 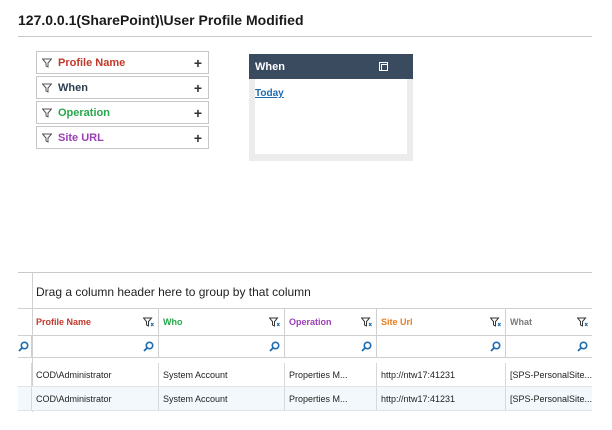 What do you see at coordinates (441, 346) in the screenshot?
I see `filter-cell-site-url` at bounding box center [441, 346].